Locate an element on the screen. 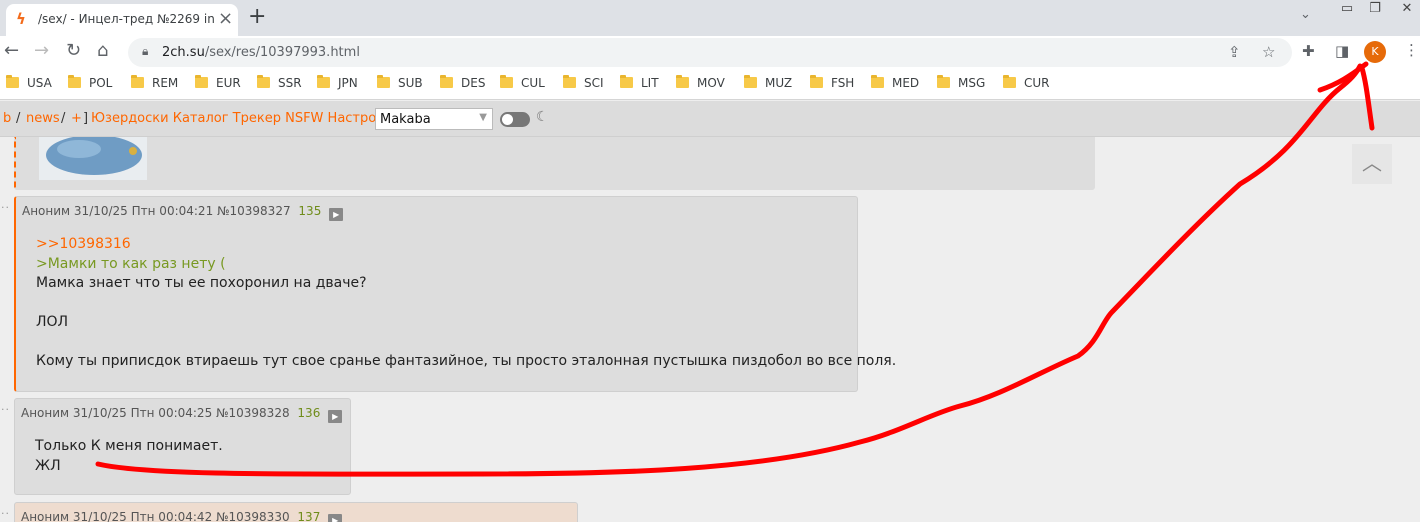 Image resolution: width=1420 pixels, height=522 pixels. scroll-to-top-button: ︿ is located at coordinates (1372, 164).